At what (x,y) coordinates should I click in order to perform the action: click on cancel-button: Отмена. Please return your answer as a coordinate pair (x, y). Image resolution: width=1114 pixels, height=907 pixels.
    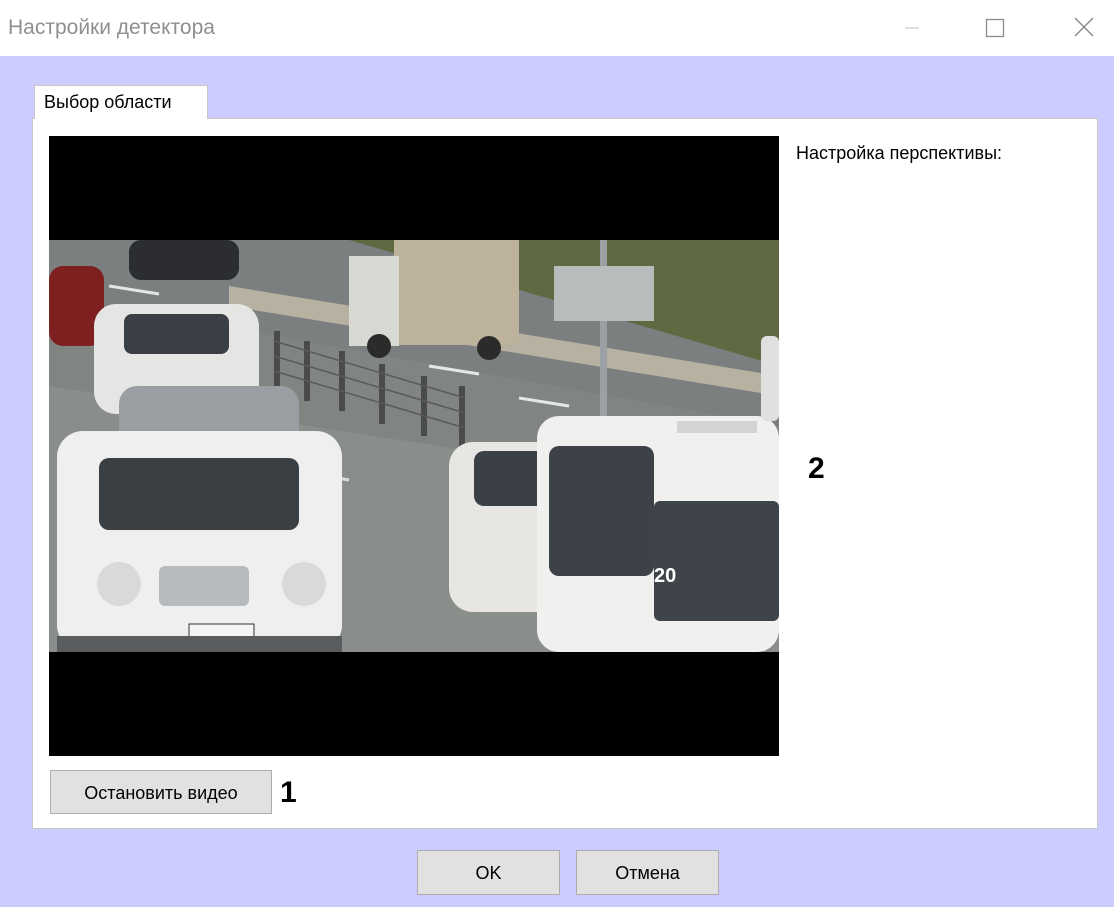
    Looking at the image, I should click on (647, 872).